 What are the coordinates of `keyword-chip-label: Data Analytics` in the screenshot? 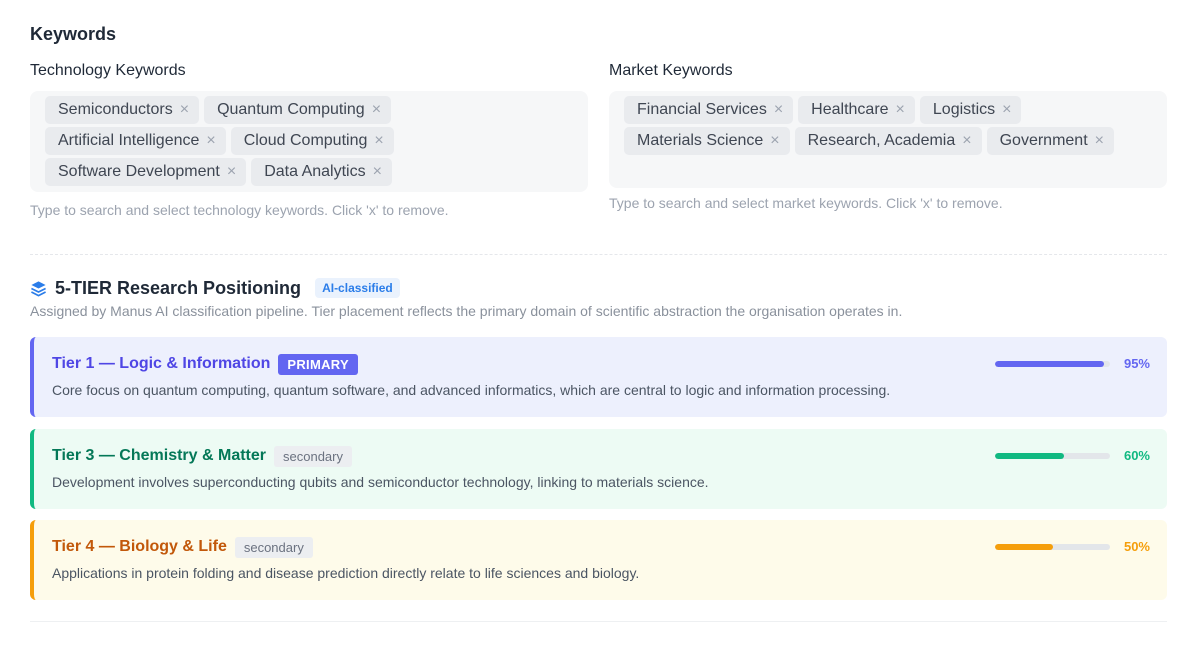 It's located at (315, 171).